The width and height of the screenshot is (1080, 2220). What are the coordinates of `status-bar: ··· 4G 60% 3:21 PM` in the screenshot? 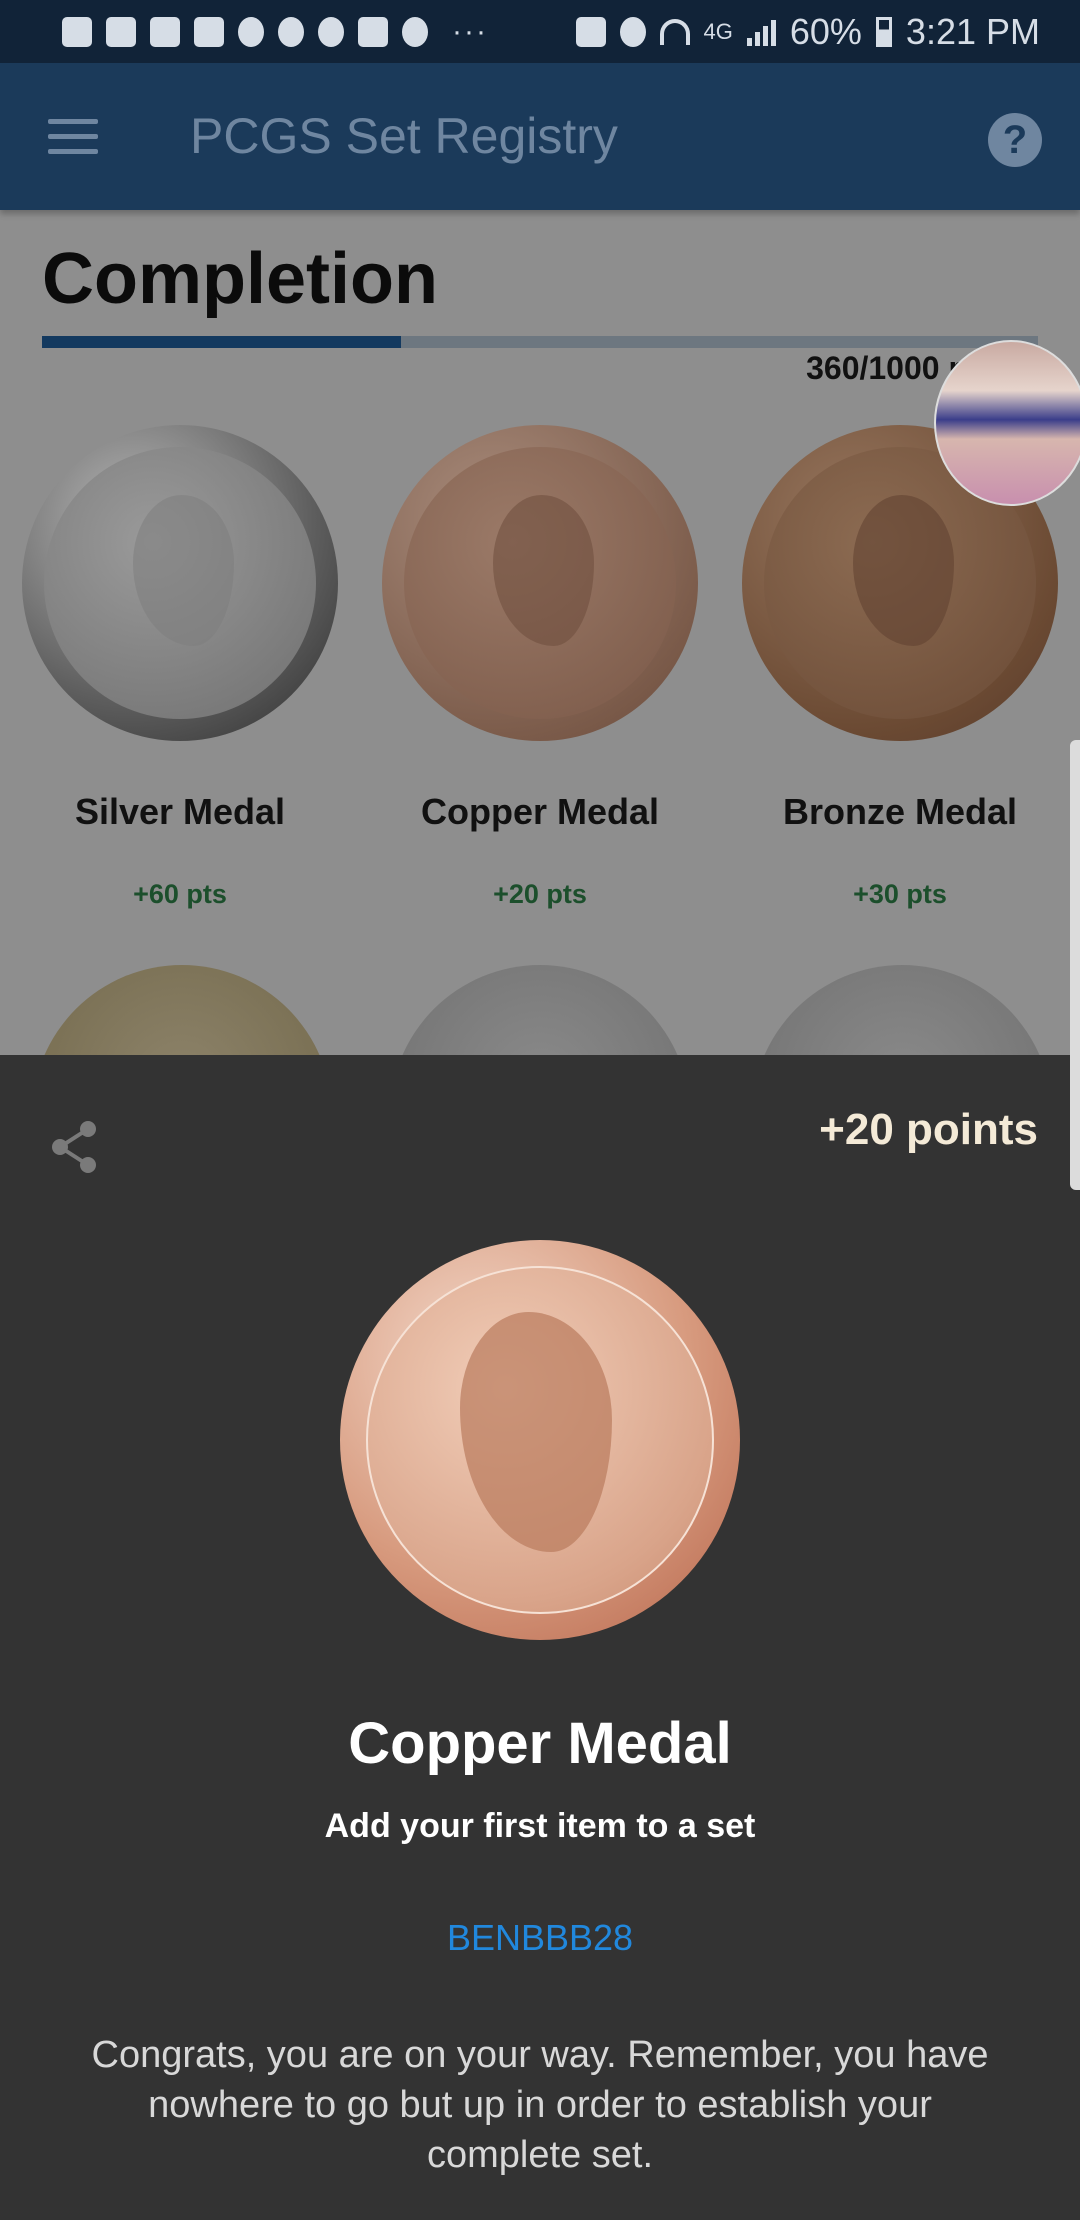 It's located at (540, 31).